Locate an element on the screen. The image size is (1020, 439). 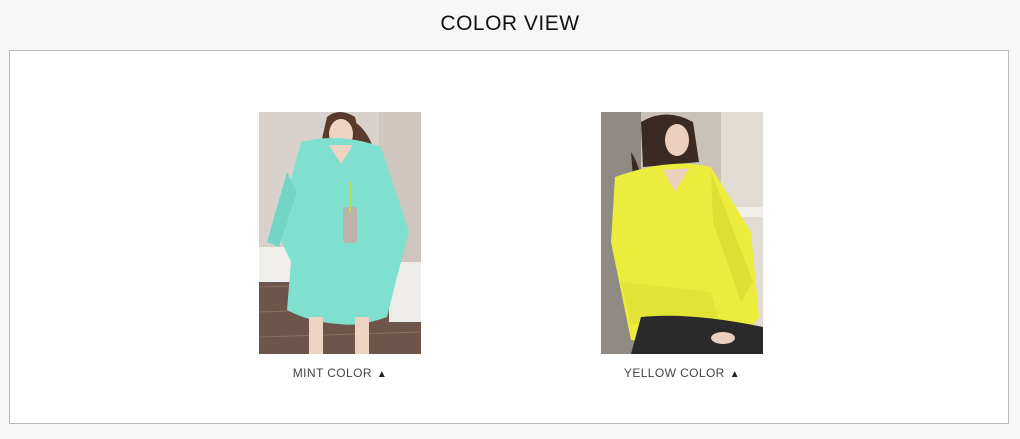
color-swatch-yellow: YELLOW COLOR ▲ is located at coordinates (682, 246).